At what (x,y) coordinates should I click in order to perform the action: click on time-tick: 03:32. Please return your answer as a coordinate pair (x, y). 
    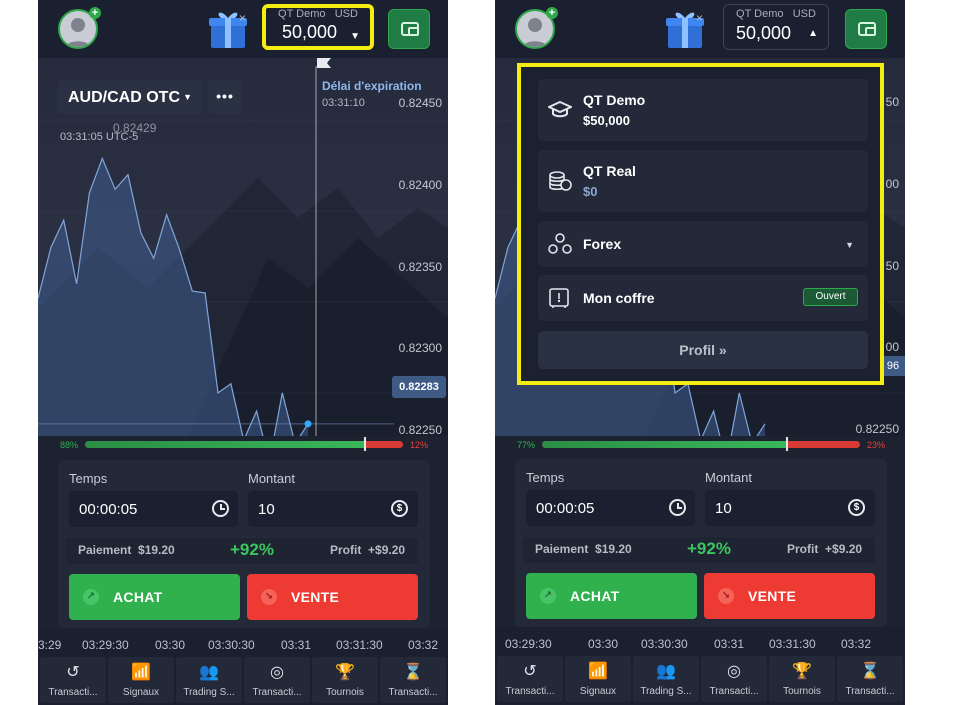
    Looking at the image, I should click on (856, 644).